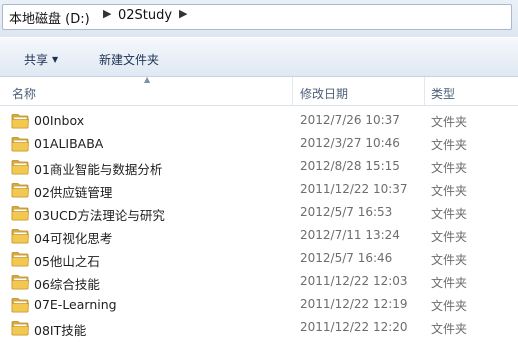  I want to click on file-name: 05他山之石, so click(67, 261).